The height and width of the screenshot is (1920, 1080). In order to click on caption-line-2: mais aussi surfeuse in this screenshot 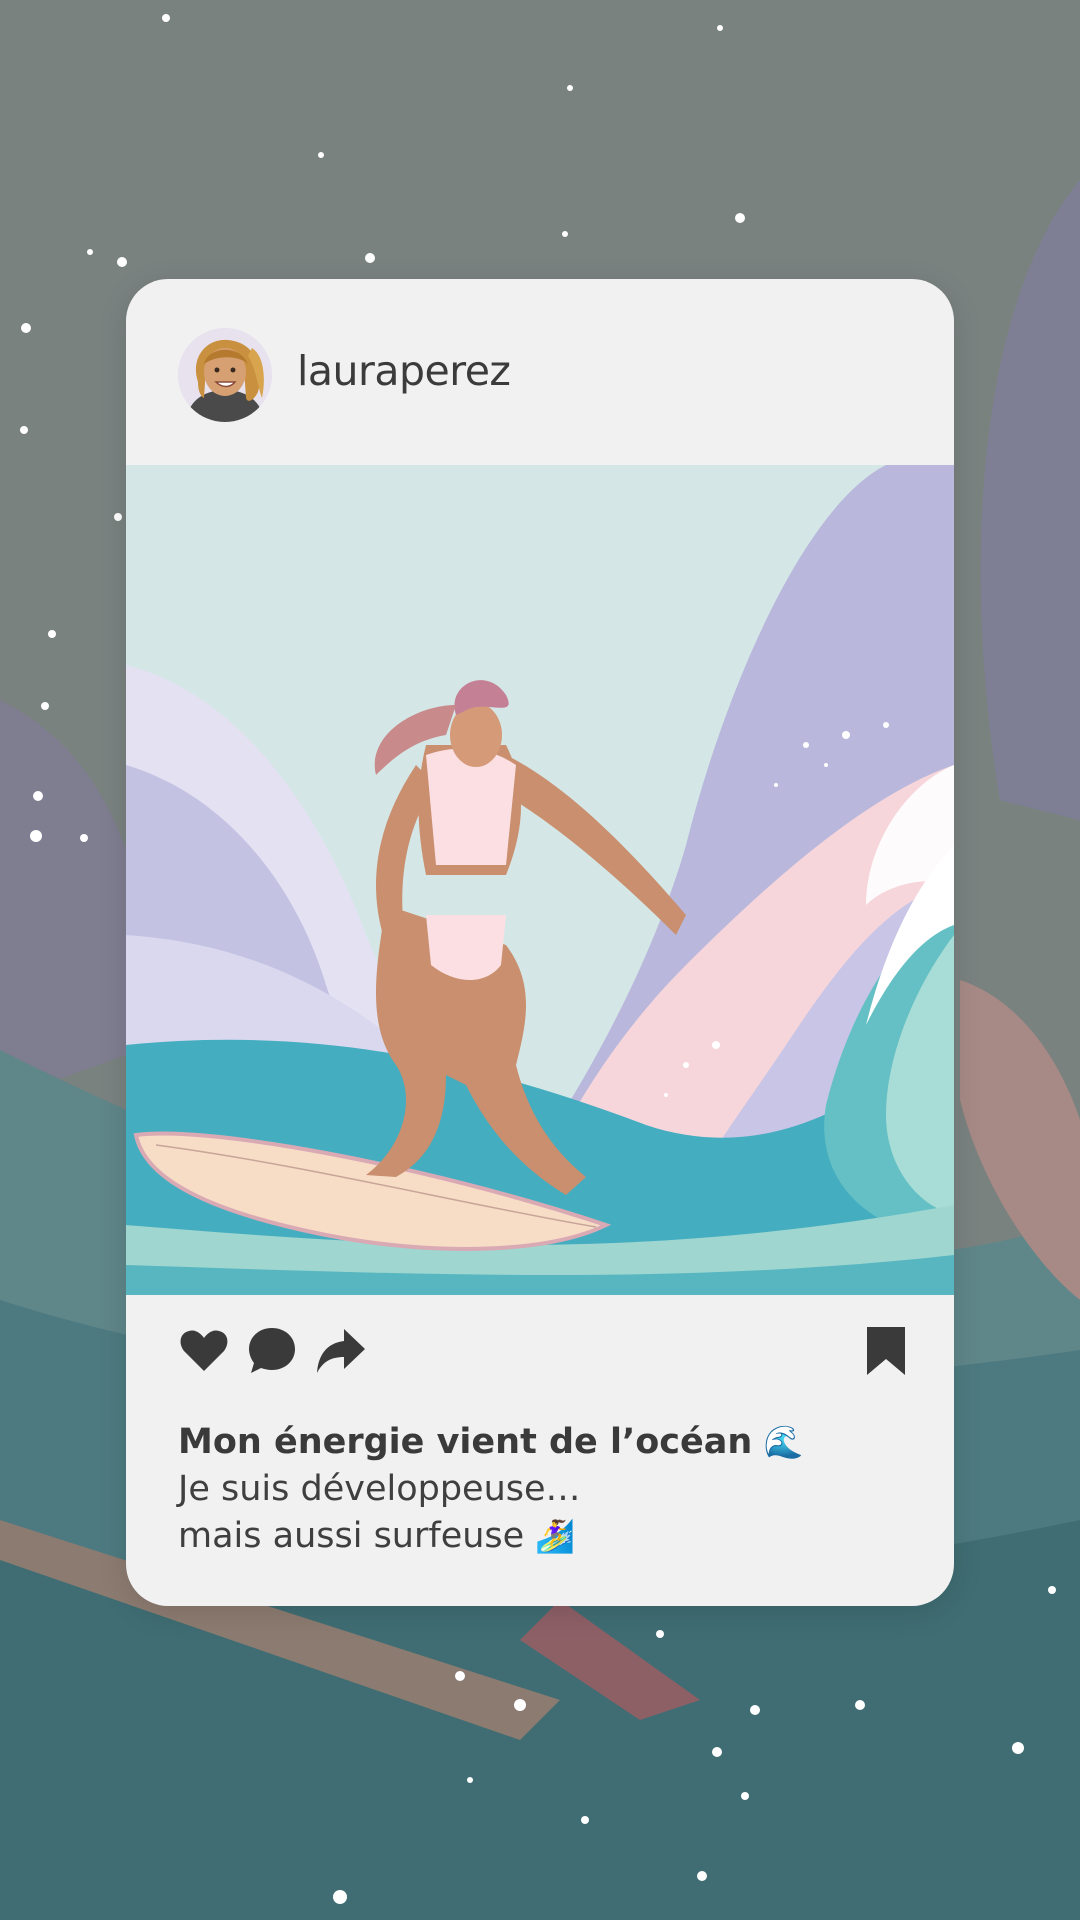, I will do `click(351, 1536)`.